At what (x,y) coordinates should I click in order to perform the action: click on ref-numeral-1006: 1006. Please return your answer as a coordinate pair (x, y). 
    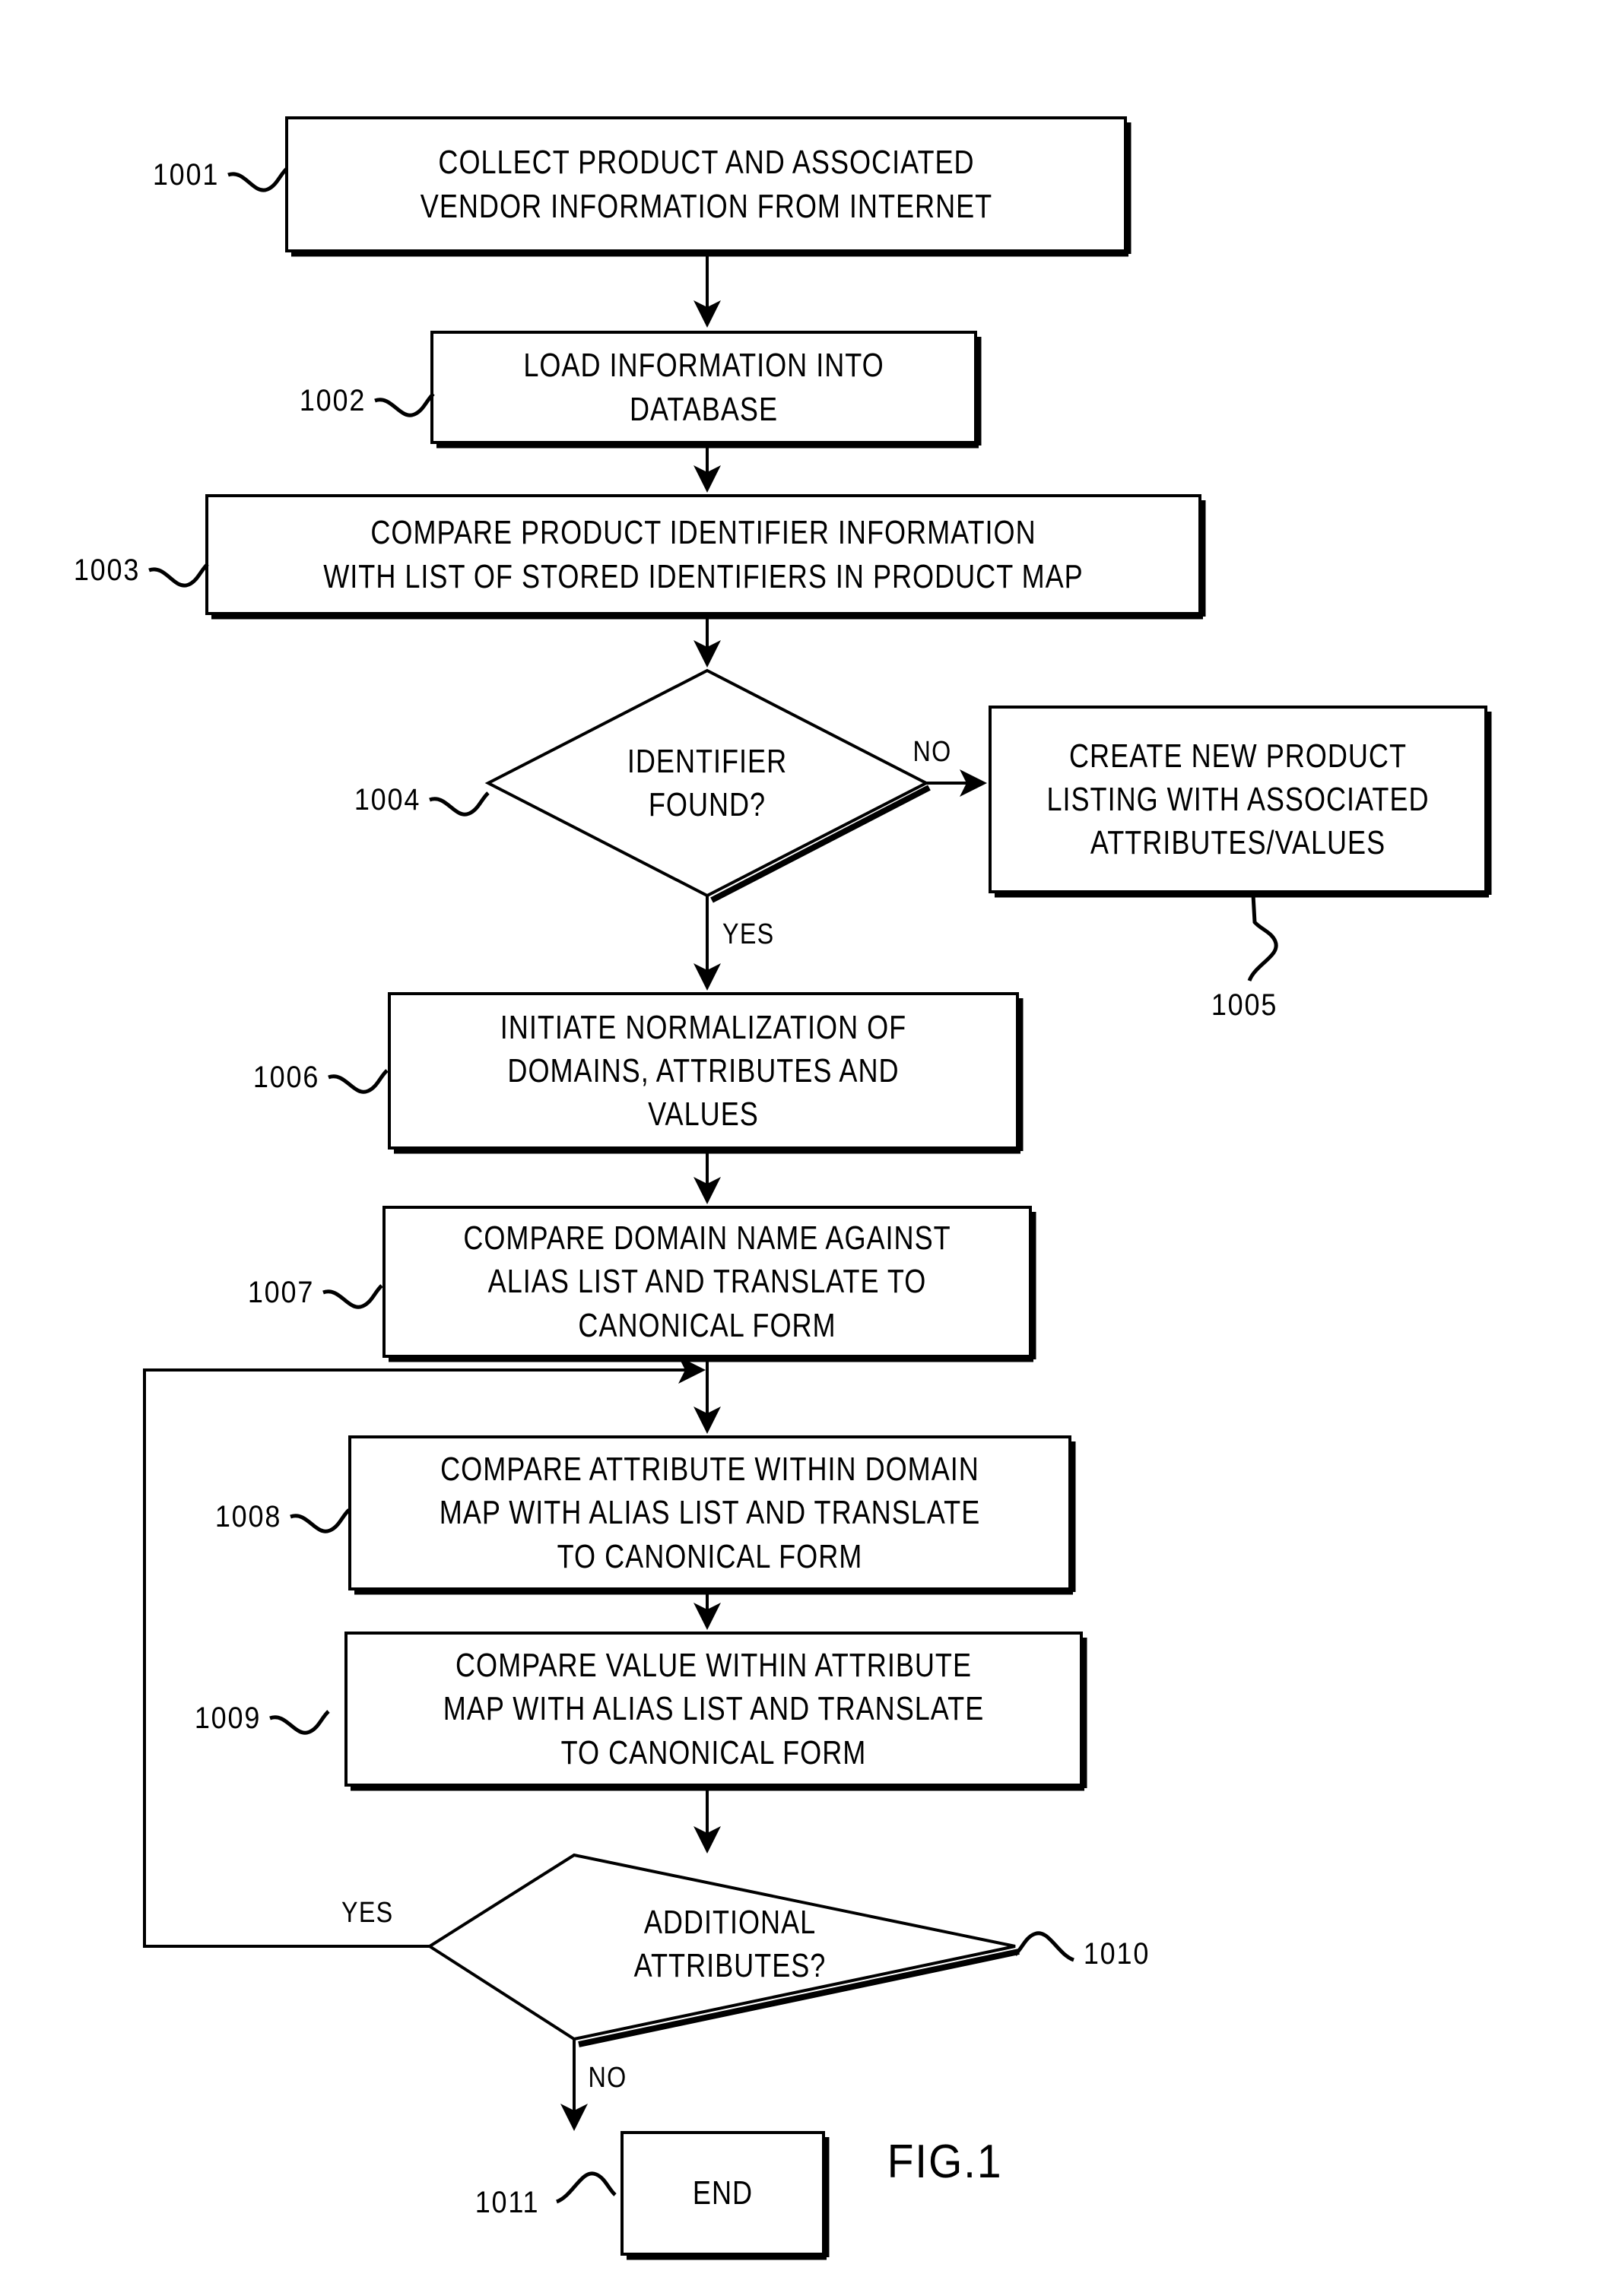
    Looking at the image, I should click on (286, 1078).